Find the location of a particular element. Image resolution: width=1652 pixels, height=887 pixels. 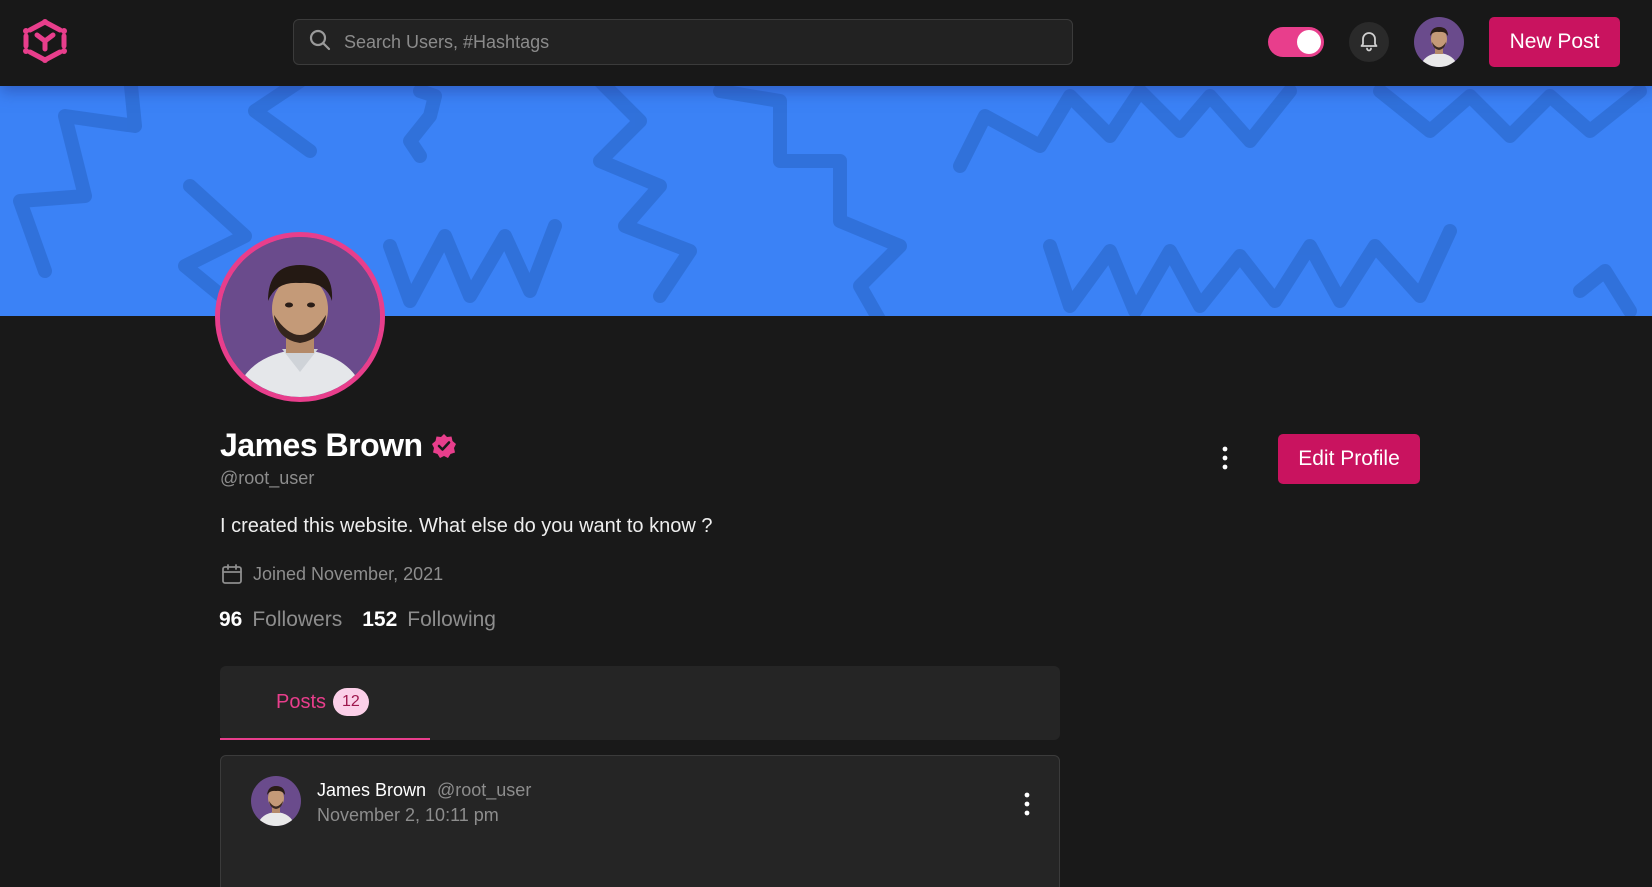

tab-posts-label: Posts is located at coordinates (301, 701).